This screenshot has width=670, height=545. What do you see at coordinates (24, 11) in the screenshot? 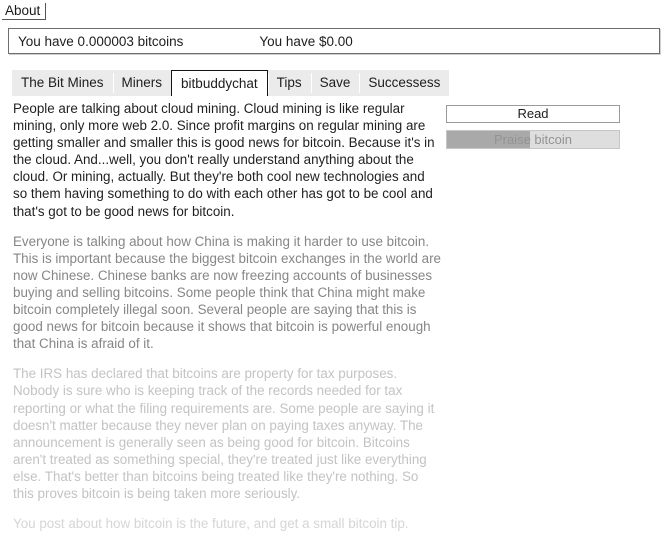
I see `about-link: About` at bounding box center [24, 11].